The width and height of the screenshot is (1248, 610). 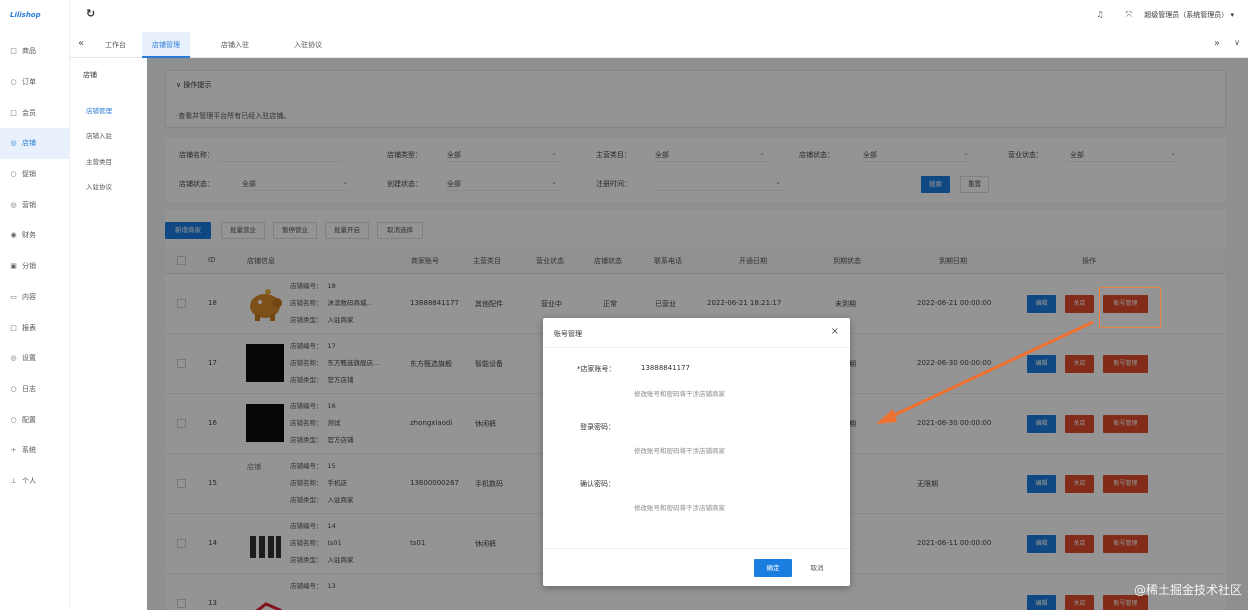 I want to click on modal-footer-divider, so click(x=696, y=548).